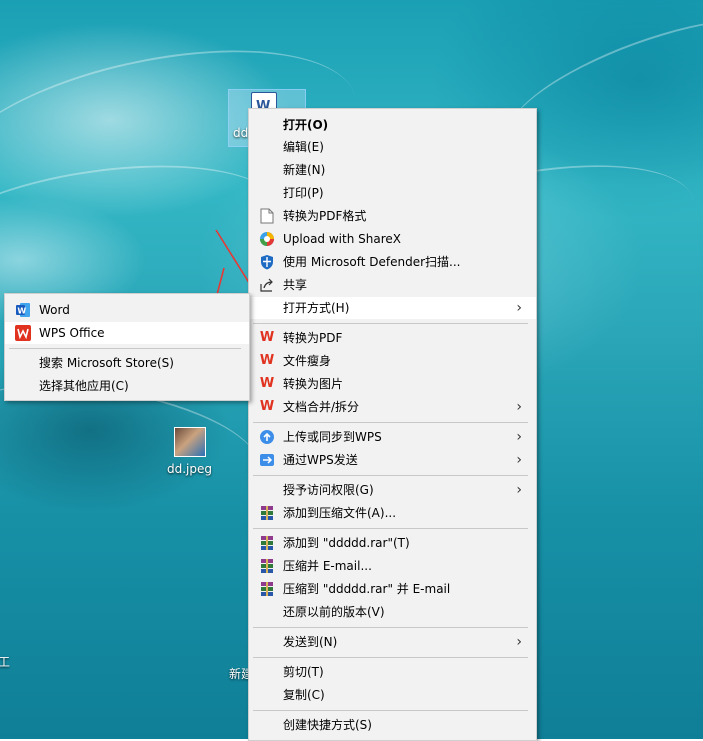 The image size is (703, 741). I want to click on menu-item-label: 转换为图片, so click(313, 384).